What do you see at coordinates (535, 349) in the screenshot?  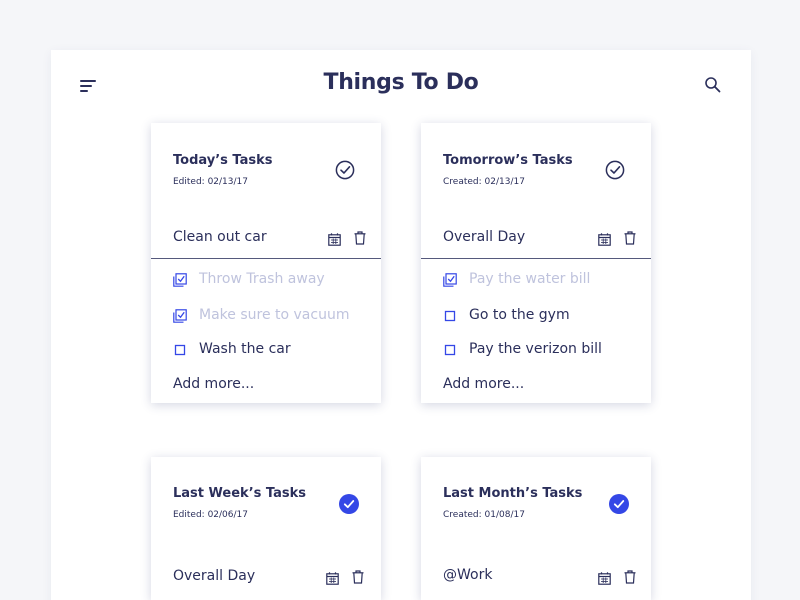 I see `task-text: Pay the verizon bill` at bounding box center [535, 349].